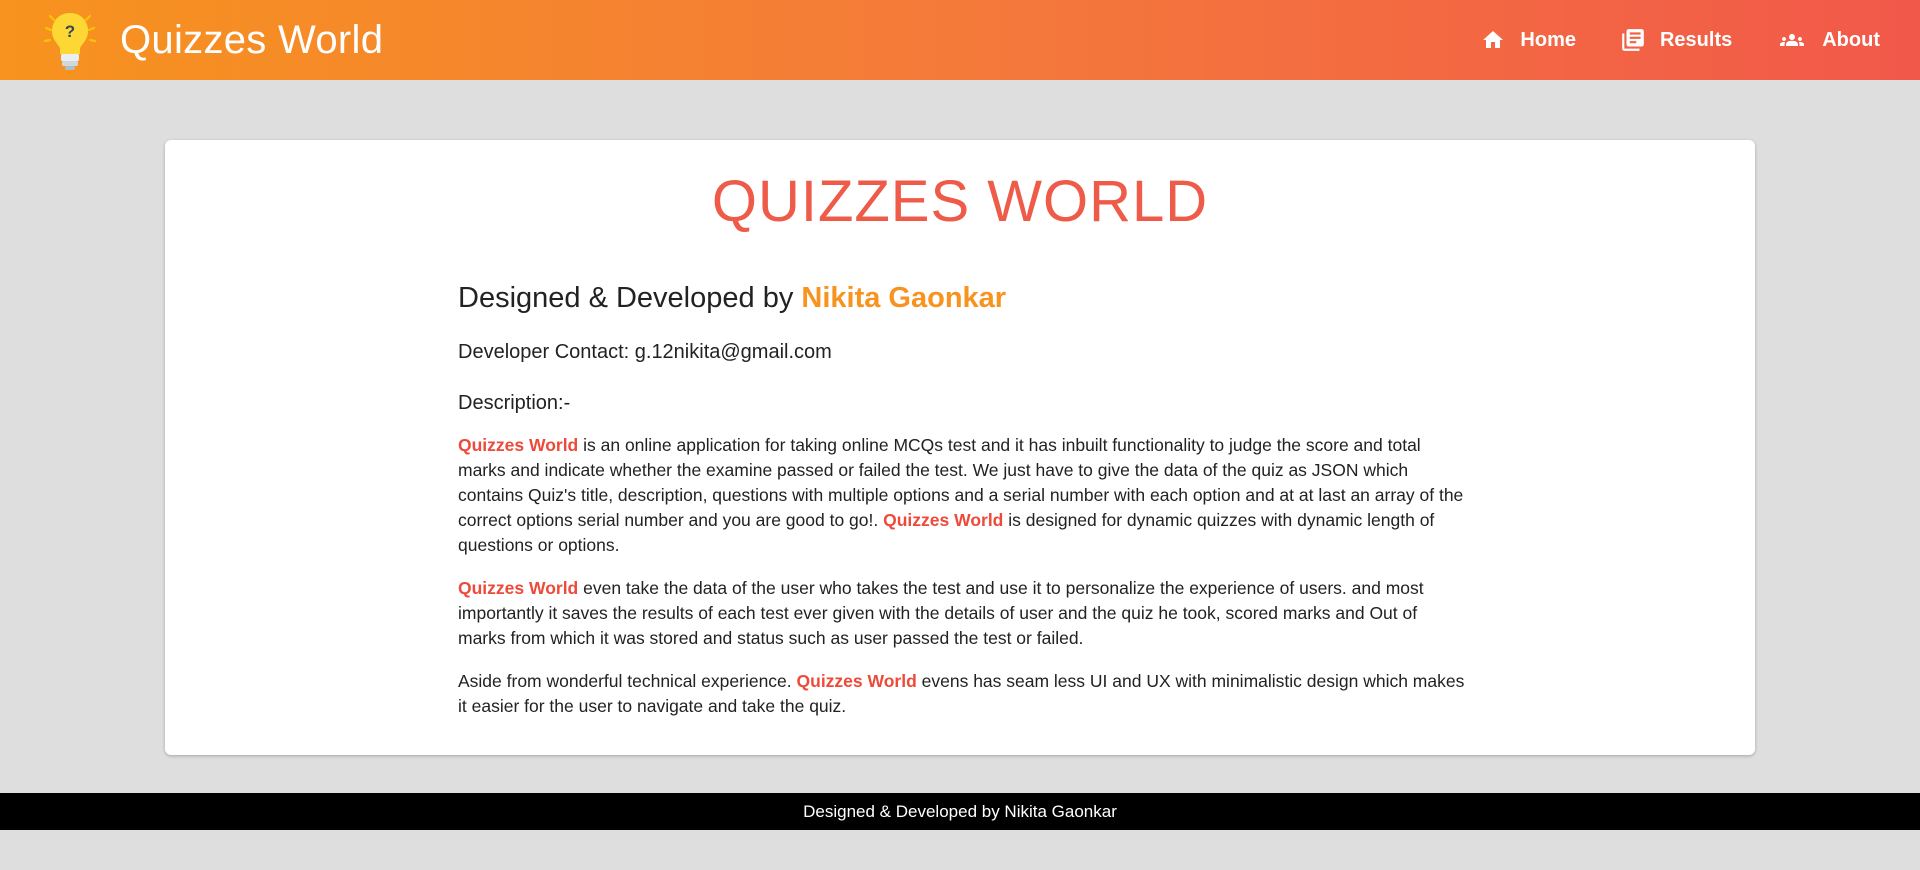  Describe the element at coordinates (1548, 39) in the screenshot. I see `nav-home-label: Home` at that location.